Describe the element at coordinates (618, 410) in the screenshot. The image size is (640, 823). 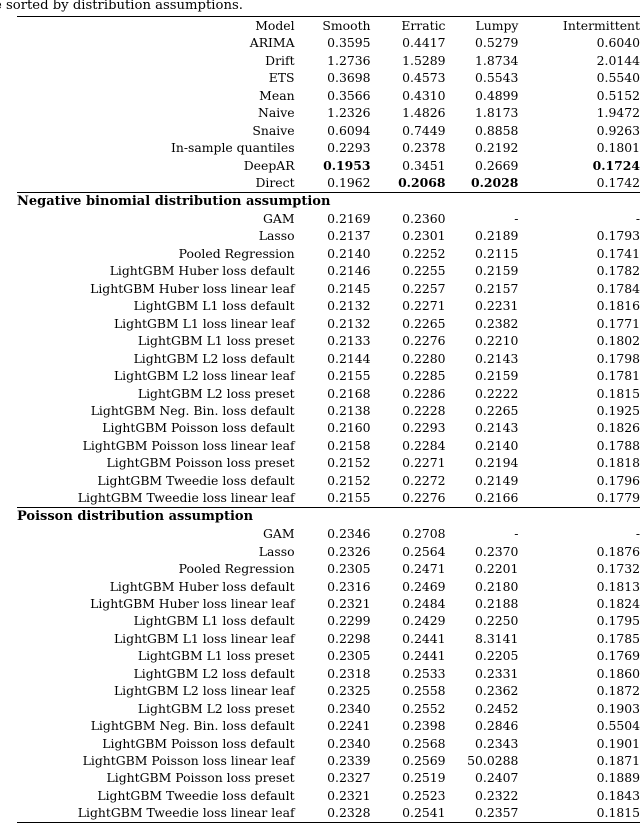
I see `cell-intermittent: 0.1925` at that location.